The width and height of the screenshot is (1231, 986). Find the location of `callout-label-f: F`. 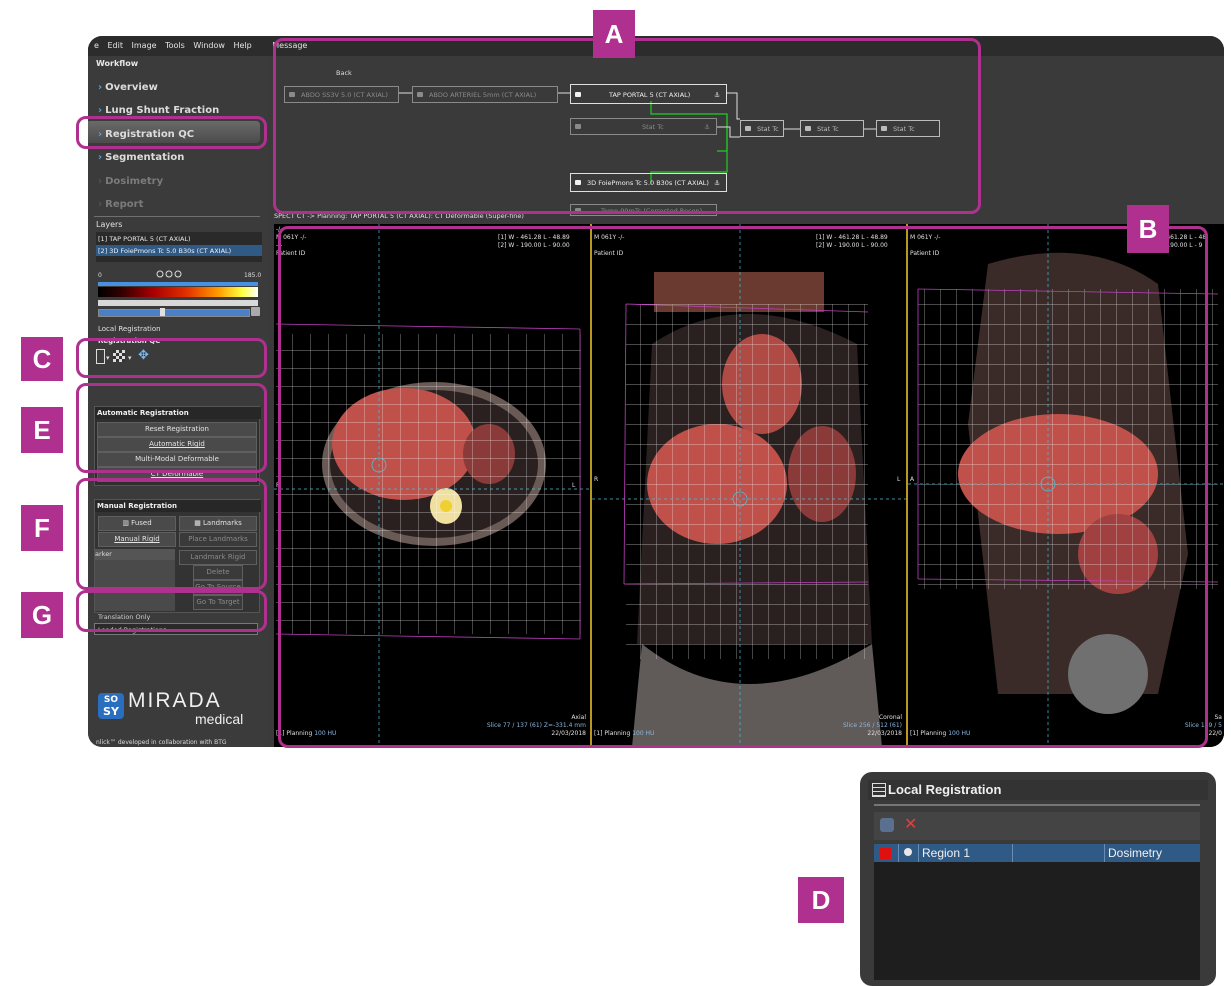

callout-label-f: F is located at coordinates (42, 528).